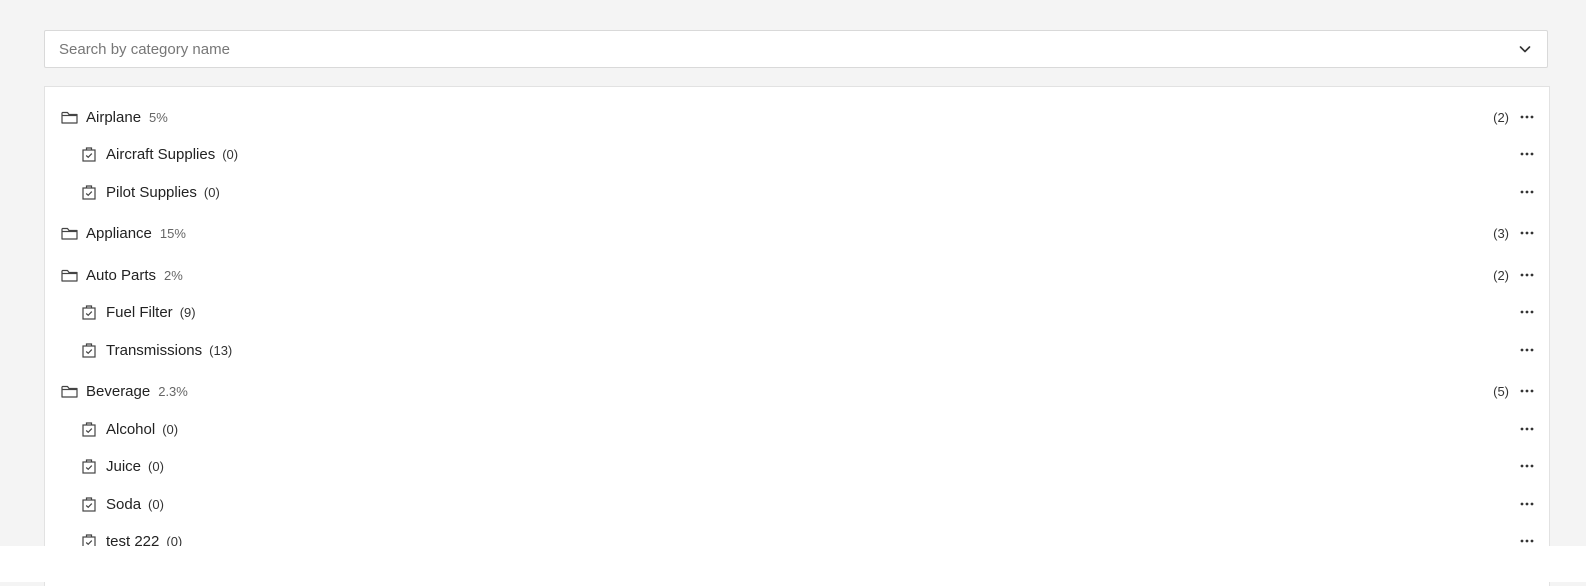 This screenshot has height=586, width=1586. What do you see at coordinates (173, 275) in the screenshot?
I see `category-percent: 2%` at bounding box center [173, 275].